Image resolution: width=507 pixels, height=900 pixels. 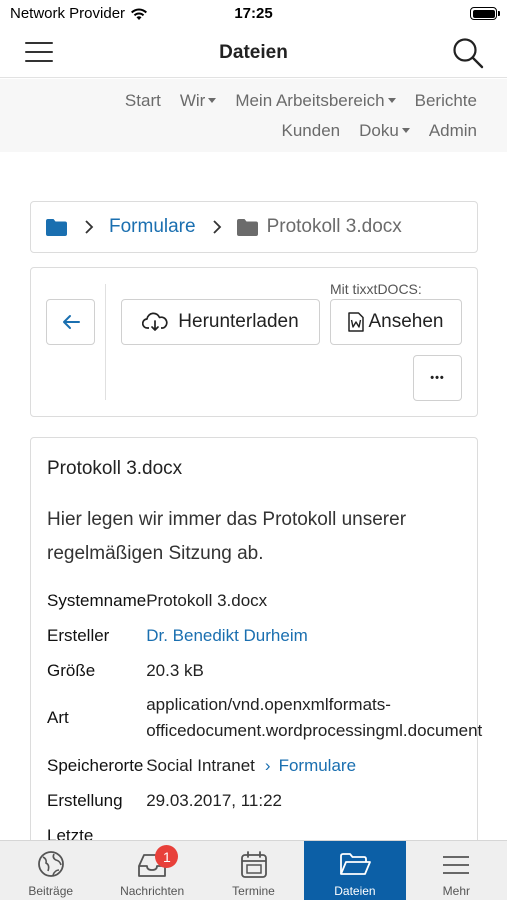 I want to click on menu-item-doku: Doku, so click(x=384, y=131).